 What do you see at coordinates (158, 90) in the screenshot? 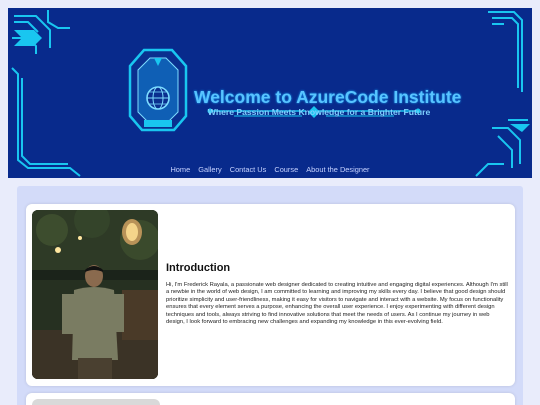
I see `globe-shield-icon` at bounding box center [158, 90].